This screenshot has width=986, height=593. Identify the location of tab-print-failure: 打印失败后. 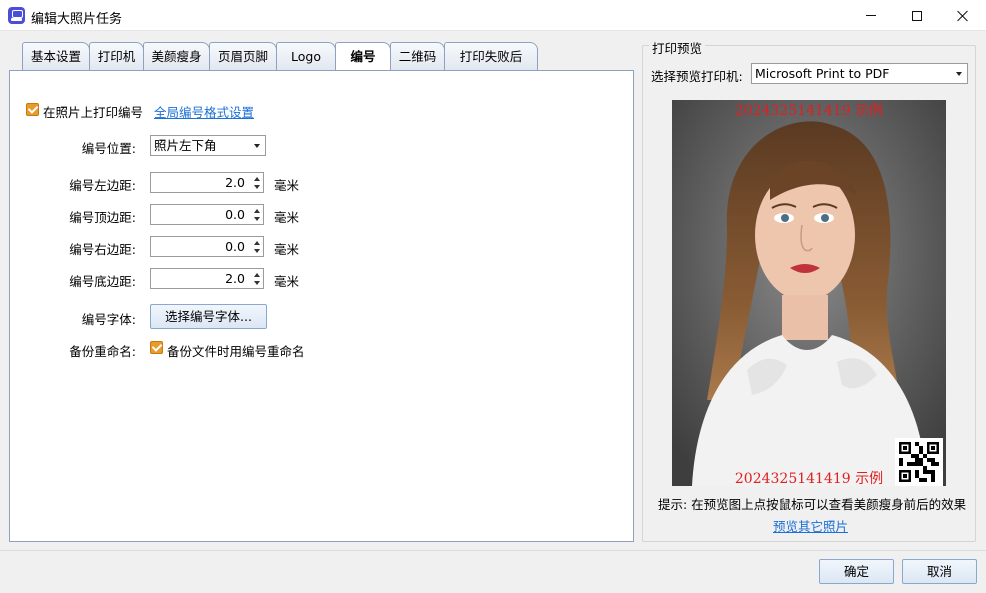
(491, 56).